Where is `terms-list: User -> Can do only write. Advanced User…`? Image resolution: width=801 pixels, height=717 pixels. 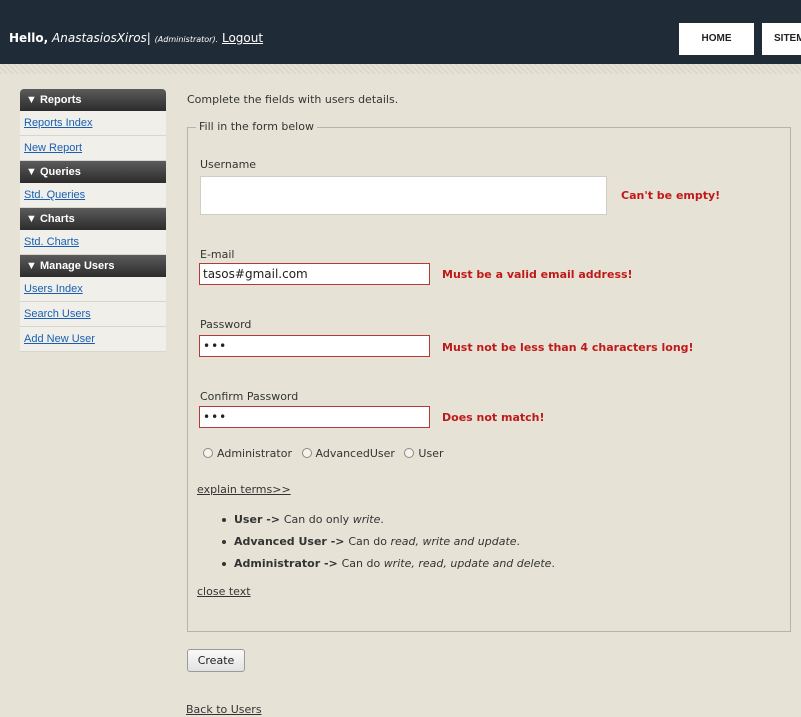
terms-list: User -> Can do only write. Advanced User… is located at coordinates (388, 546).